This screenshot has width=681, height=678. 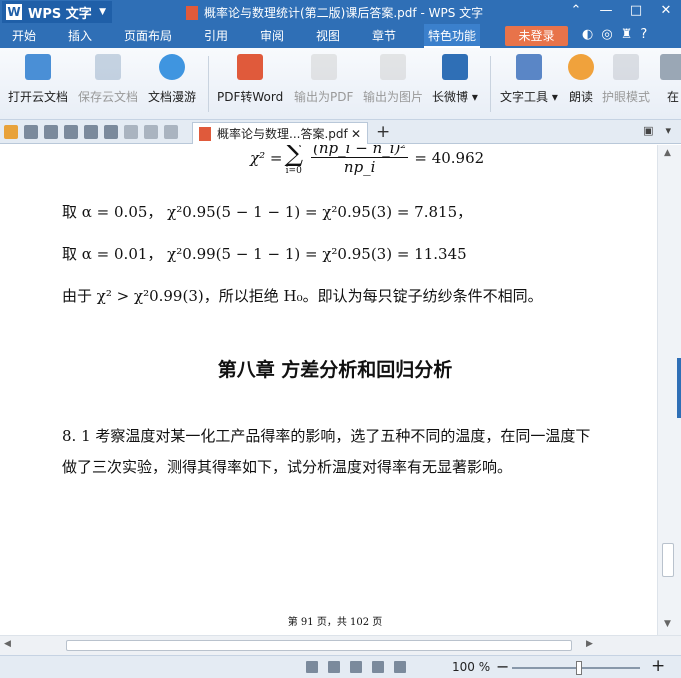 I want to click on page-number-footer: 第 91 页，共 102 页, so click(x=335, y=622).